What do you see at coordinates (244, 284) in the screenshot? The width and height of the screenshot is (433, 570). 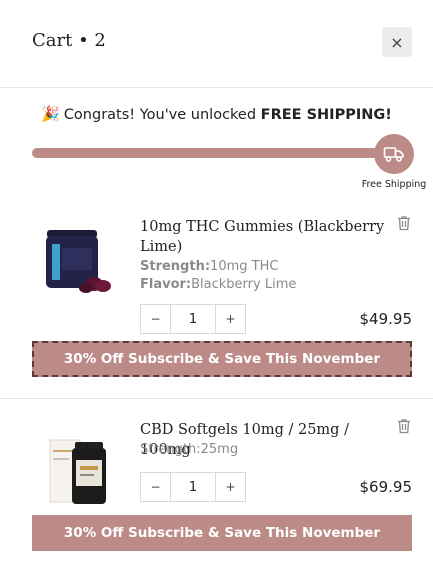 I see `flavor-value: Blackberry Lime` at bounding box center [244, 284].